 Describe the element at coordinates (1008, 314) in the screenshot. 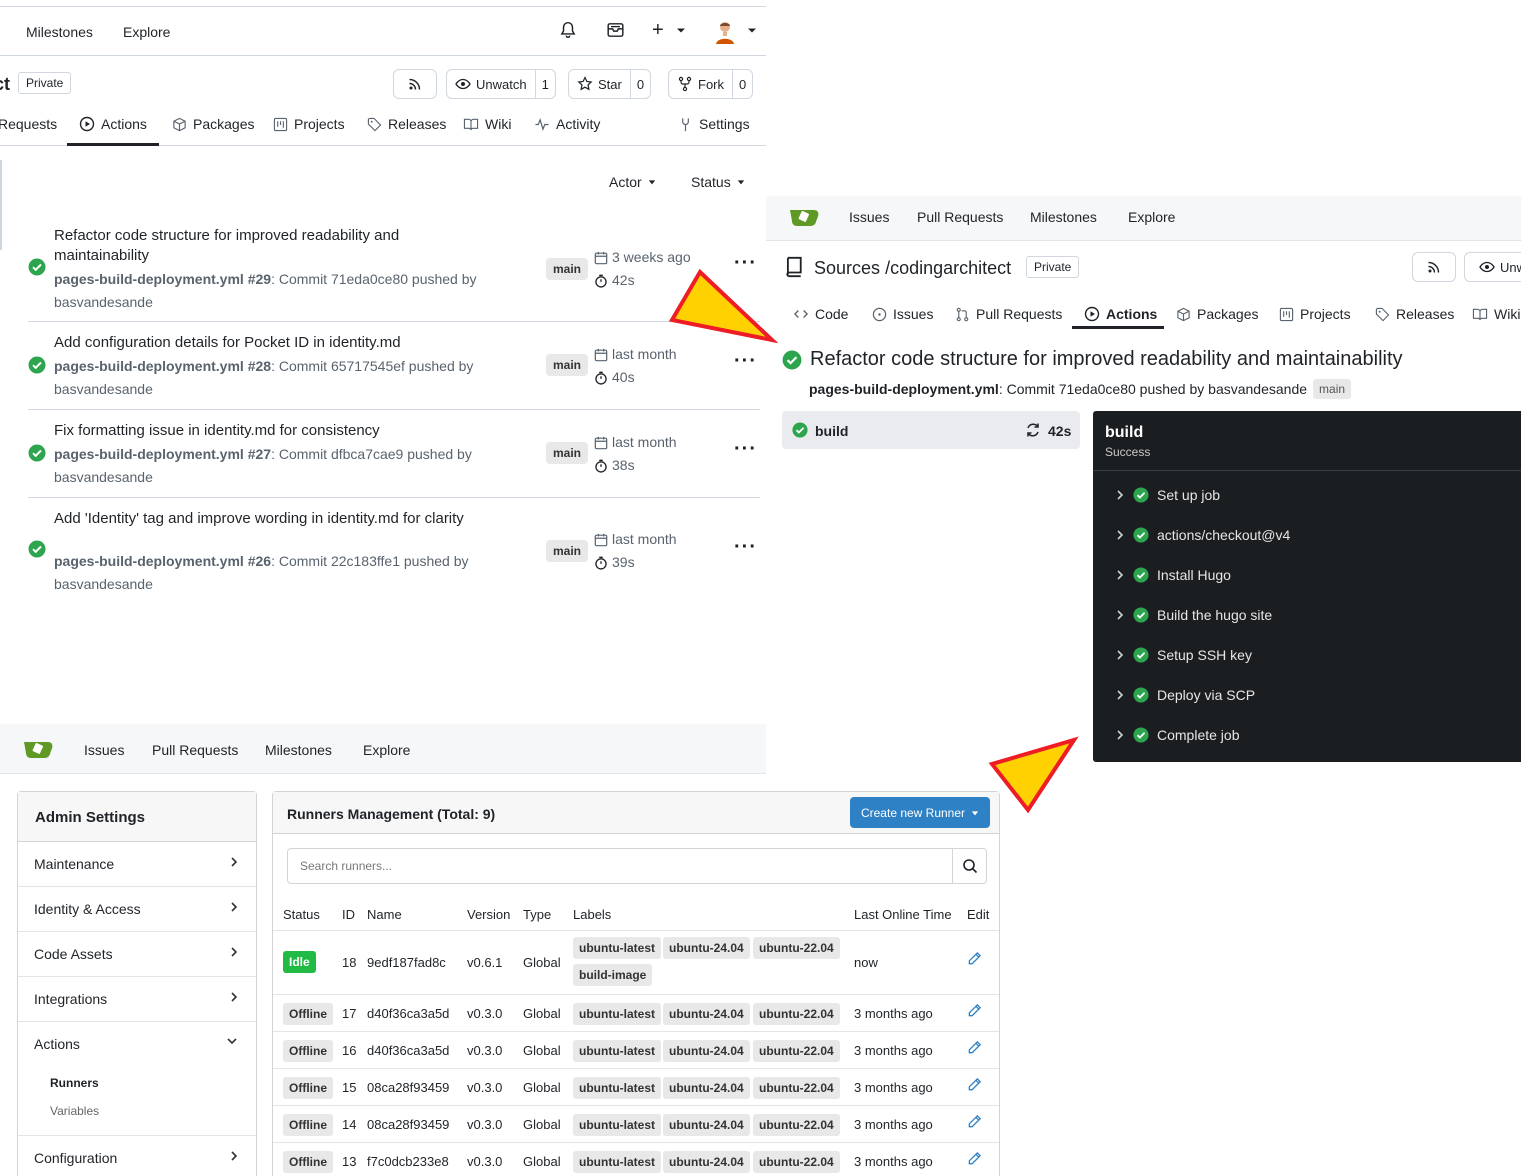

I see `tab-pull-requests: Pull Requests` at that location.